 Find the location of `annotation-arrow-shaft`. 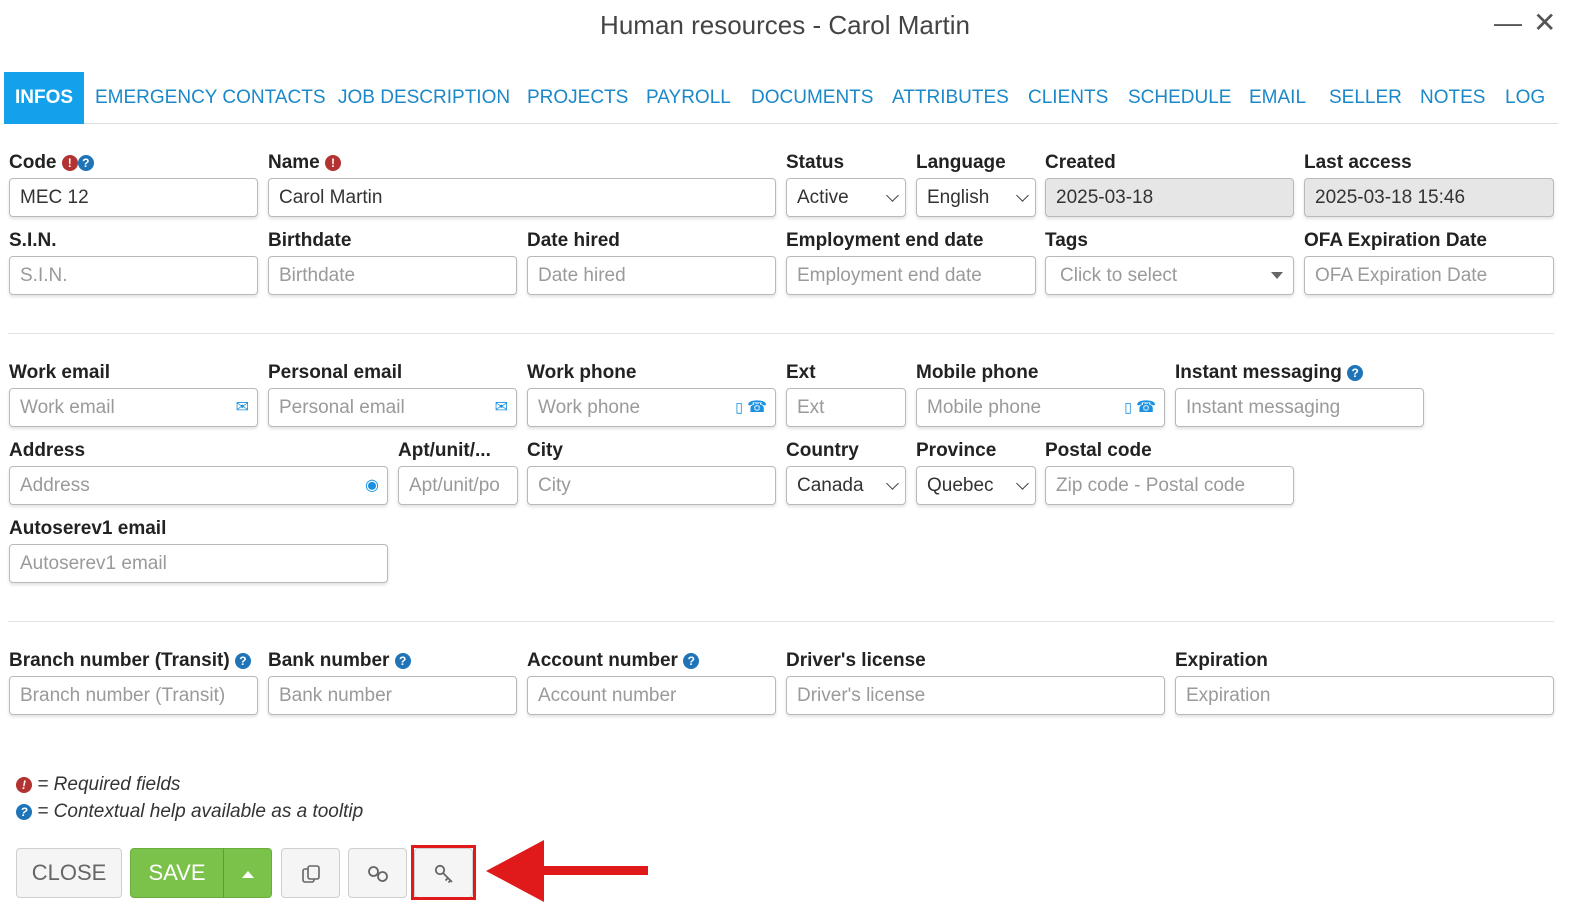

annotation-arrow-shaft is located at coordinates (594, 870).